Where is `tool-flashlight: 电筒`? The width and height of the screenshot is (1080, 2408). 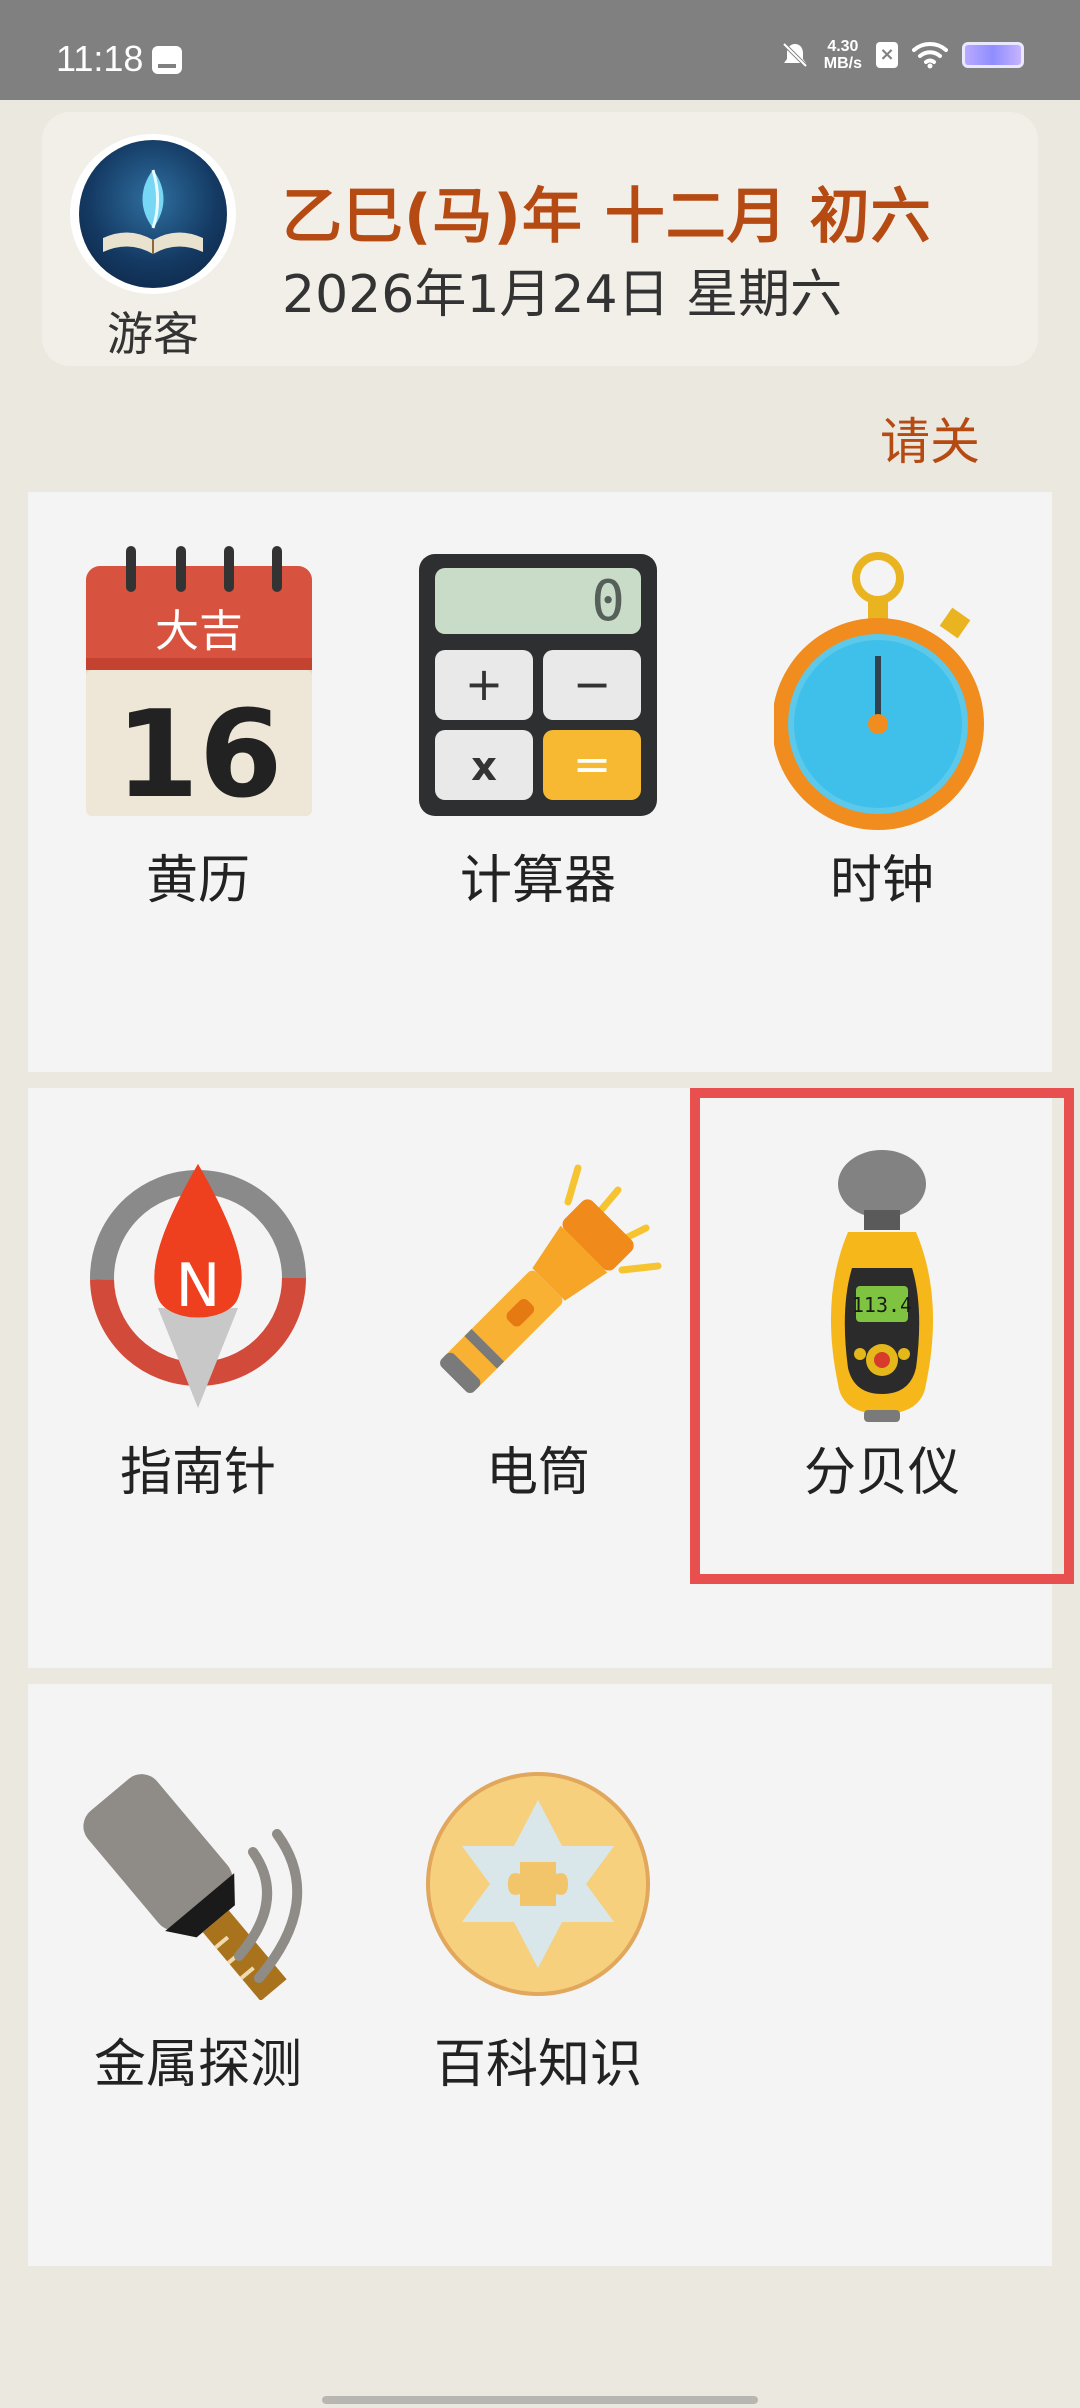
tool-flashlight: 电筒 is located at coordinates (538, 1295).